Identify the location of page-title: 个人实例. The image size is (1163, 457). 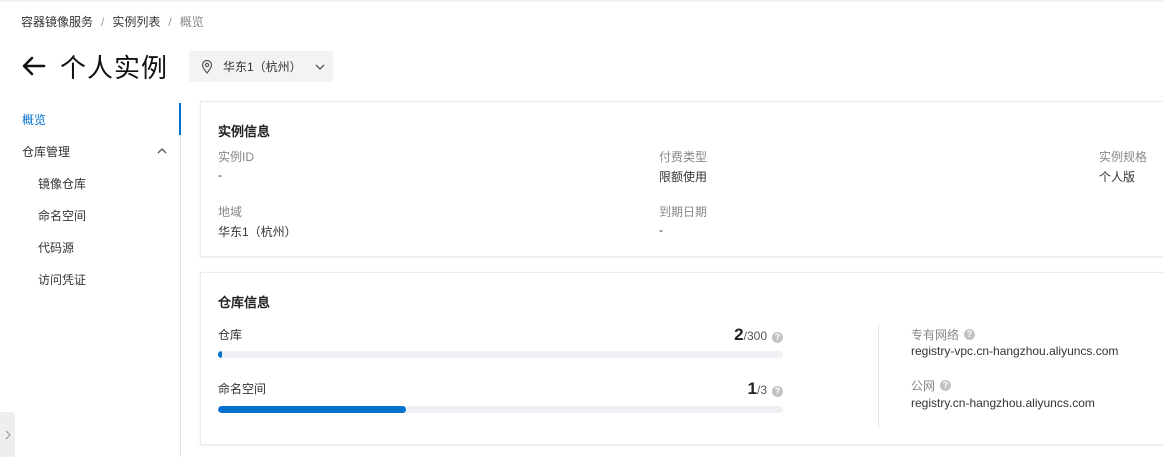
(114, 67).